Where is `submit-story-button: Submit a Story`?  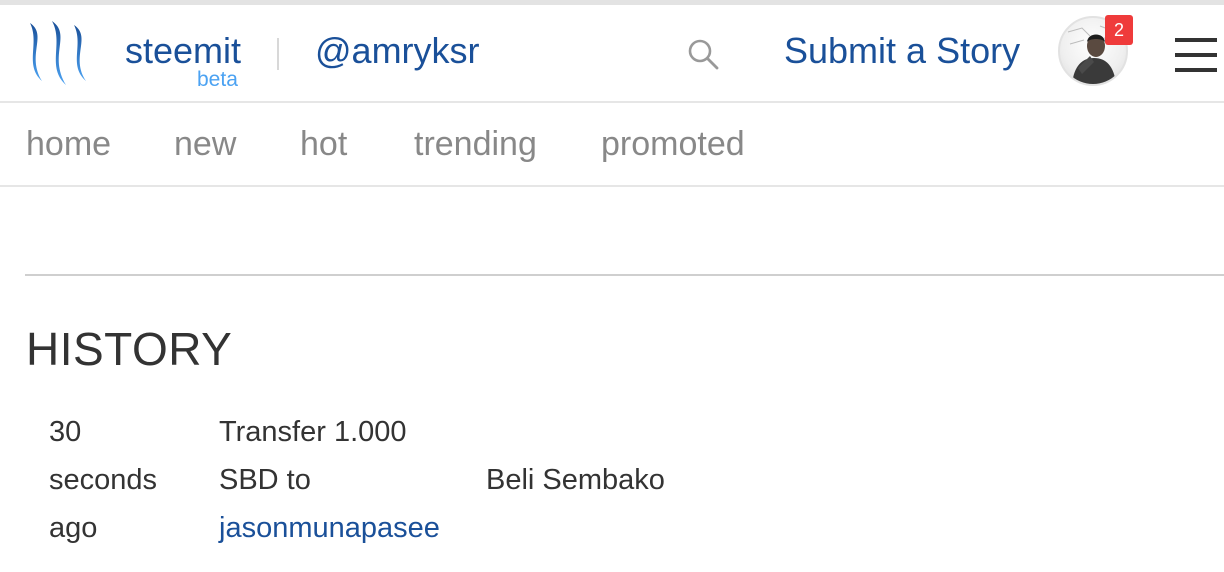
submit-story-button: Submit a Story is located at coordinates (902, 51).